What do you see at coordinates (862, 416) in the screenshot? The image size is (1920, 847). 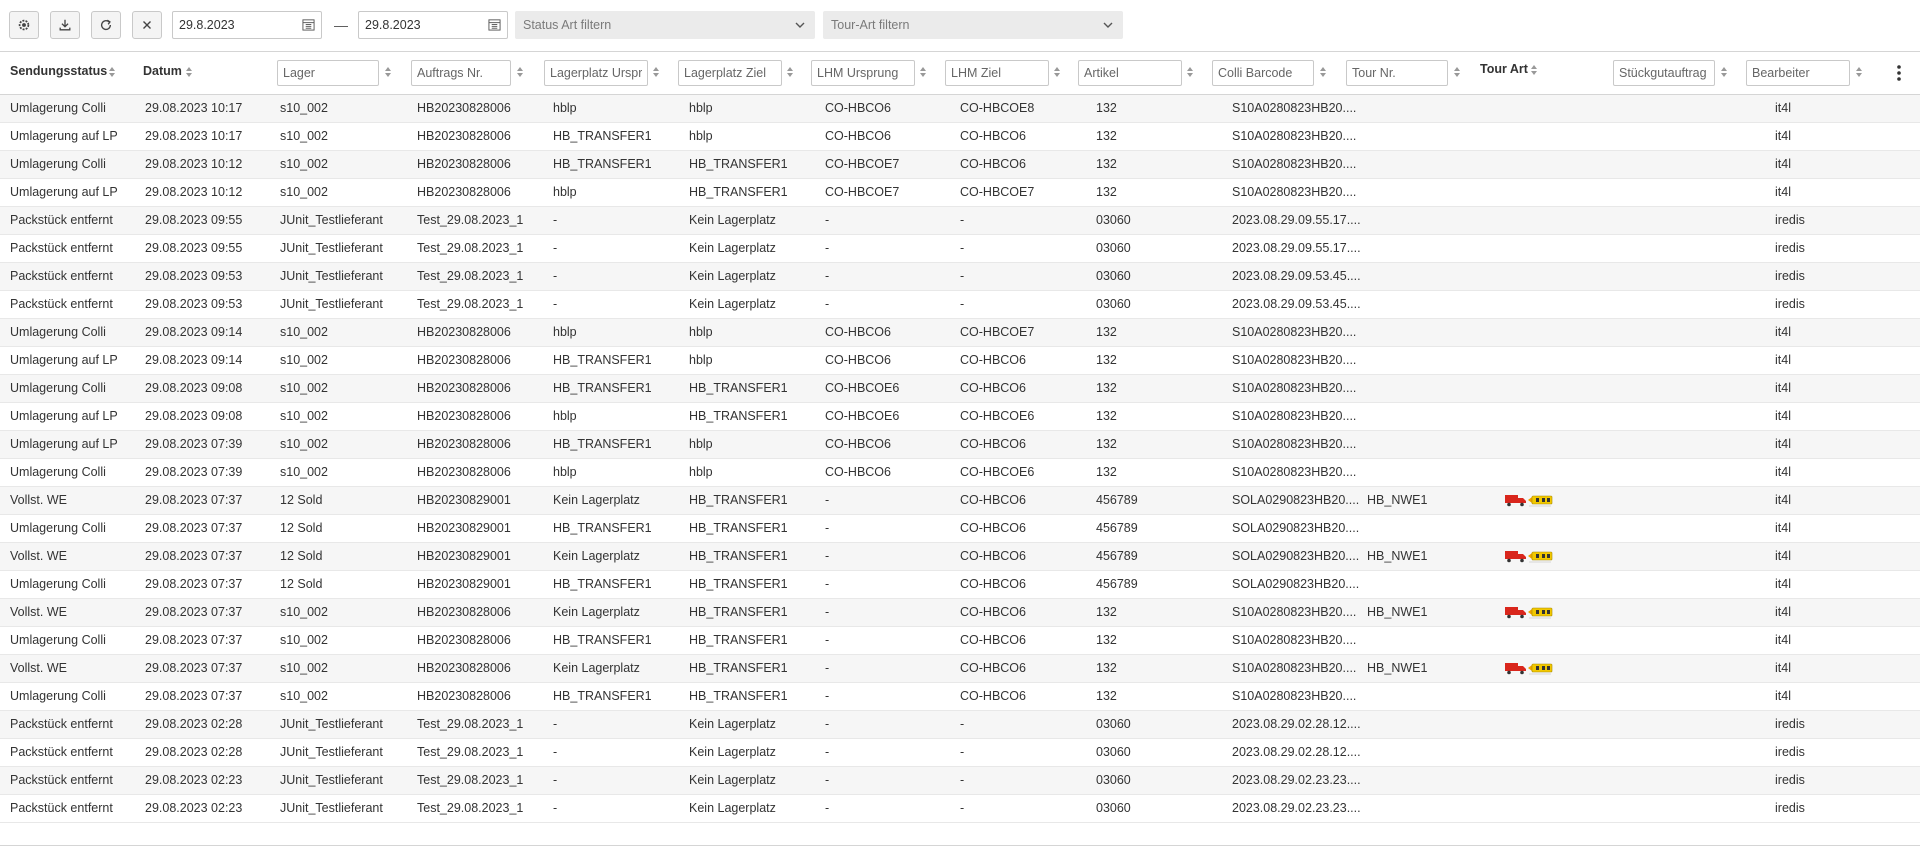 I see `cell-lhm-ursprung: CO-HBCOE6` at bounding box center [862, 416].